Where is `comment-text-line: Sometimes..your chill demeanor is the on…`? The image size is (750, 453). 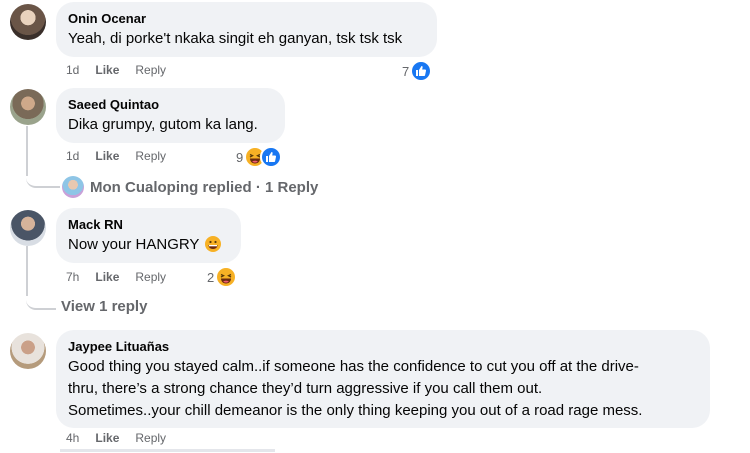 comment-text-line: Sometimes..your chill demeanor is the on… is located at coordinates (355, 410).